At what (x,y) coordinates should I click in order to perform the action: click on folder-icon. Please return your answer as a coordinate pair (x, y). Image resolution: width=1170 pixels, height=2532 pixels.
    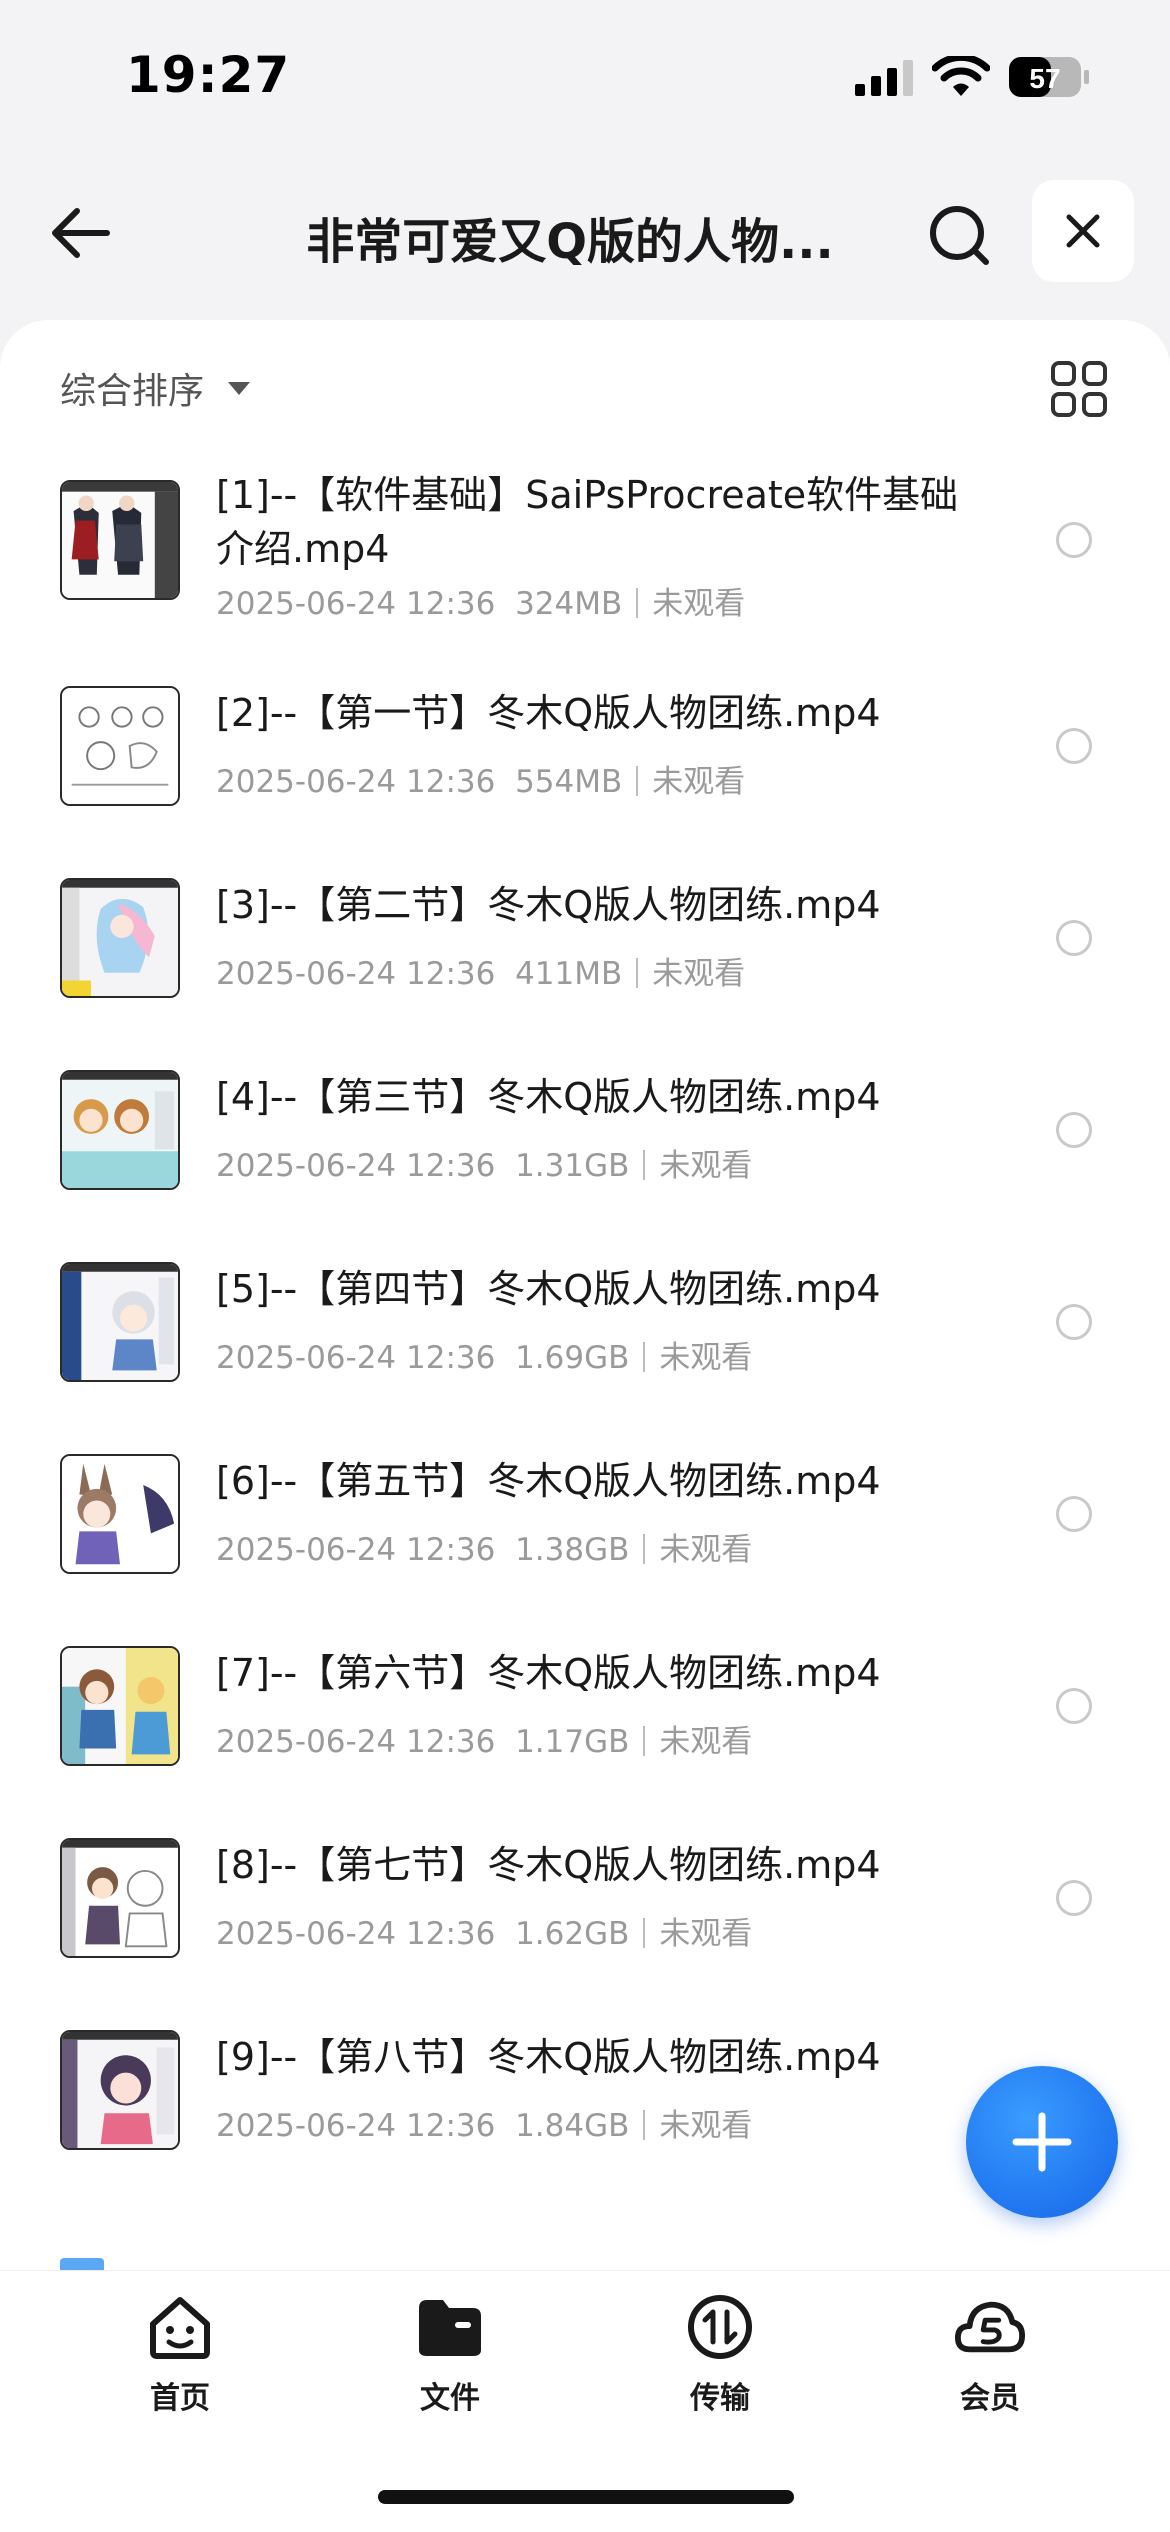
    Looking at the image, I should click on (450, 2328).